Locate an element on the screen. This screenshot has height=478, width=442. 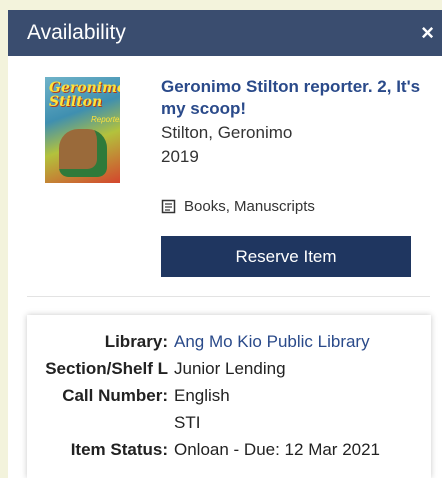
section-row: Section/Shelf L Junior Lending is located at coordinates (156, 369).